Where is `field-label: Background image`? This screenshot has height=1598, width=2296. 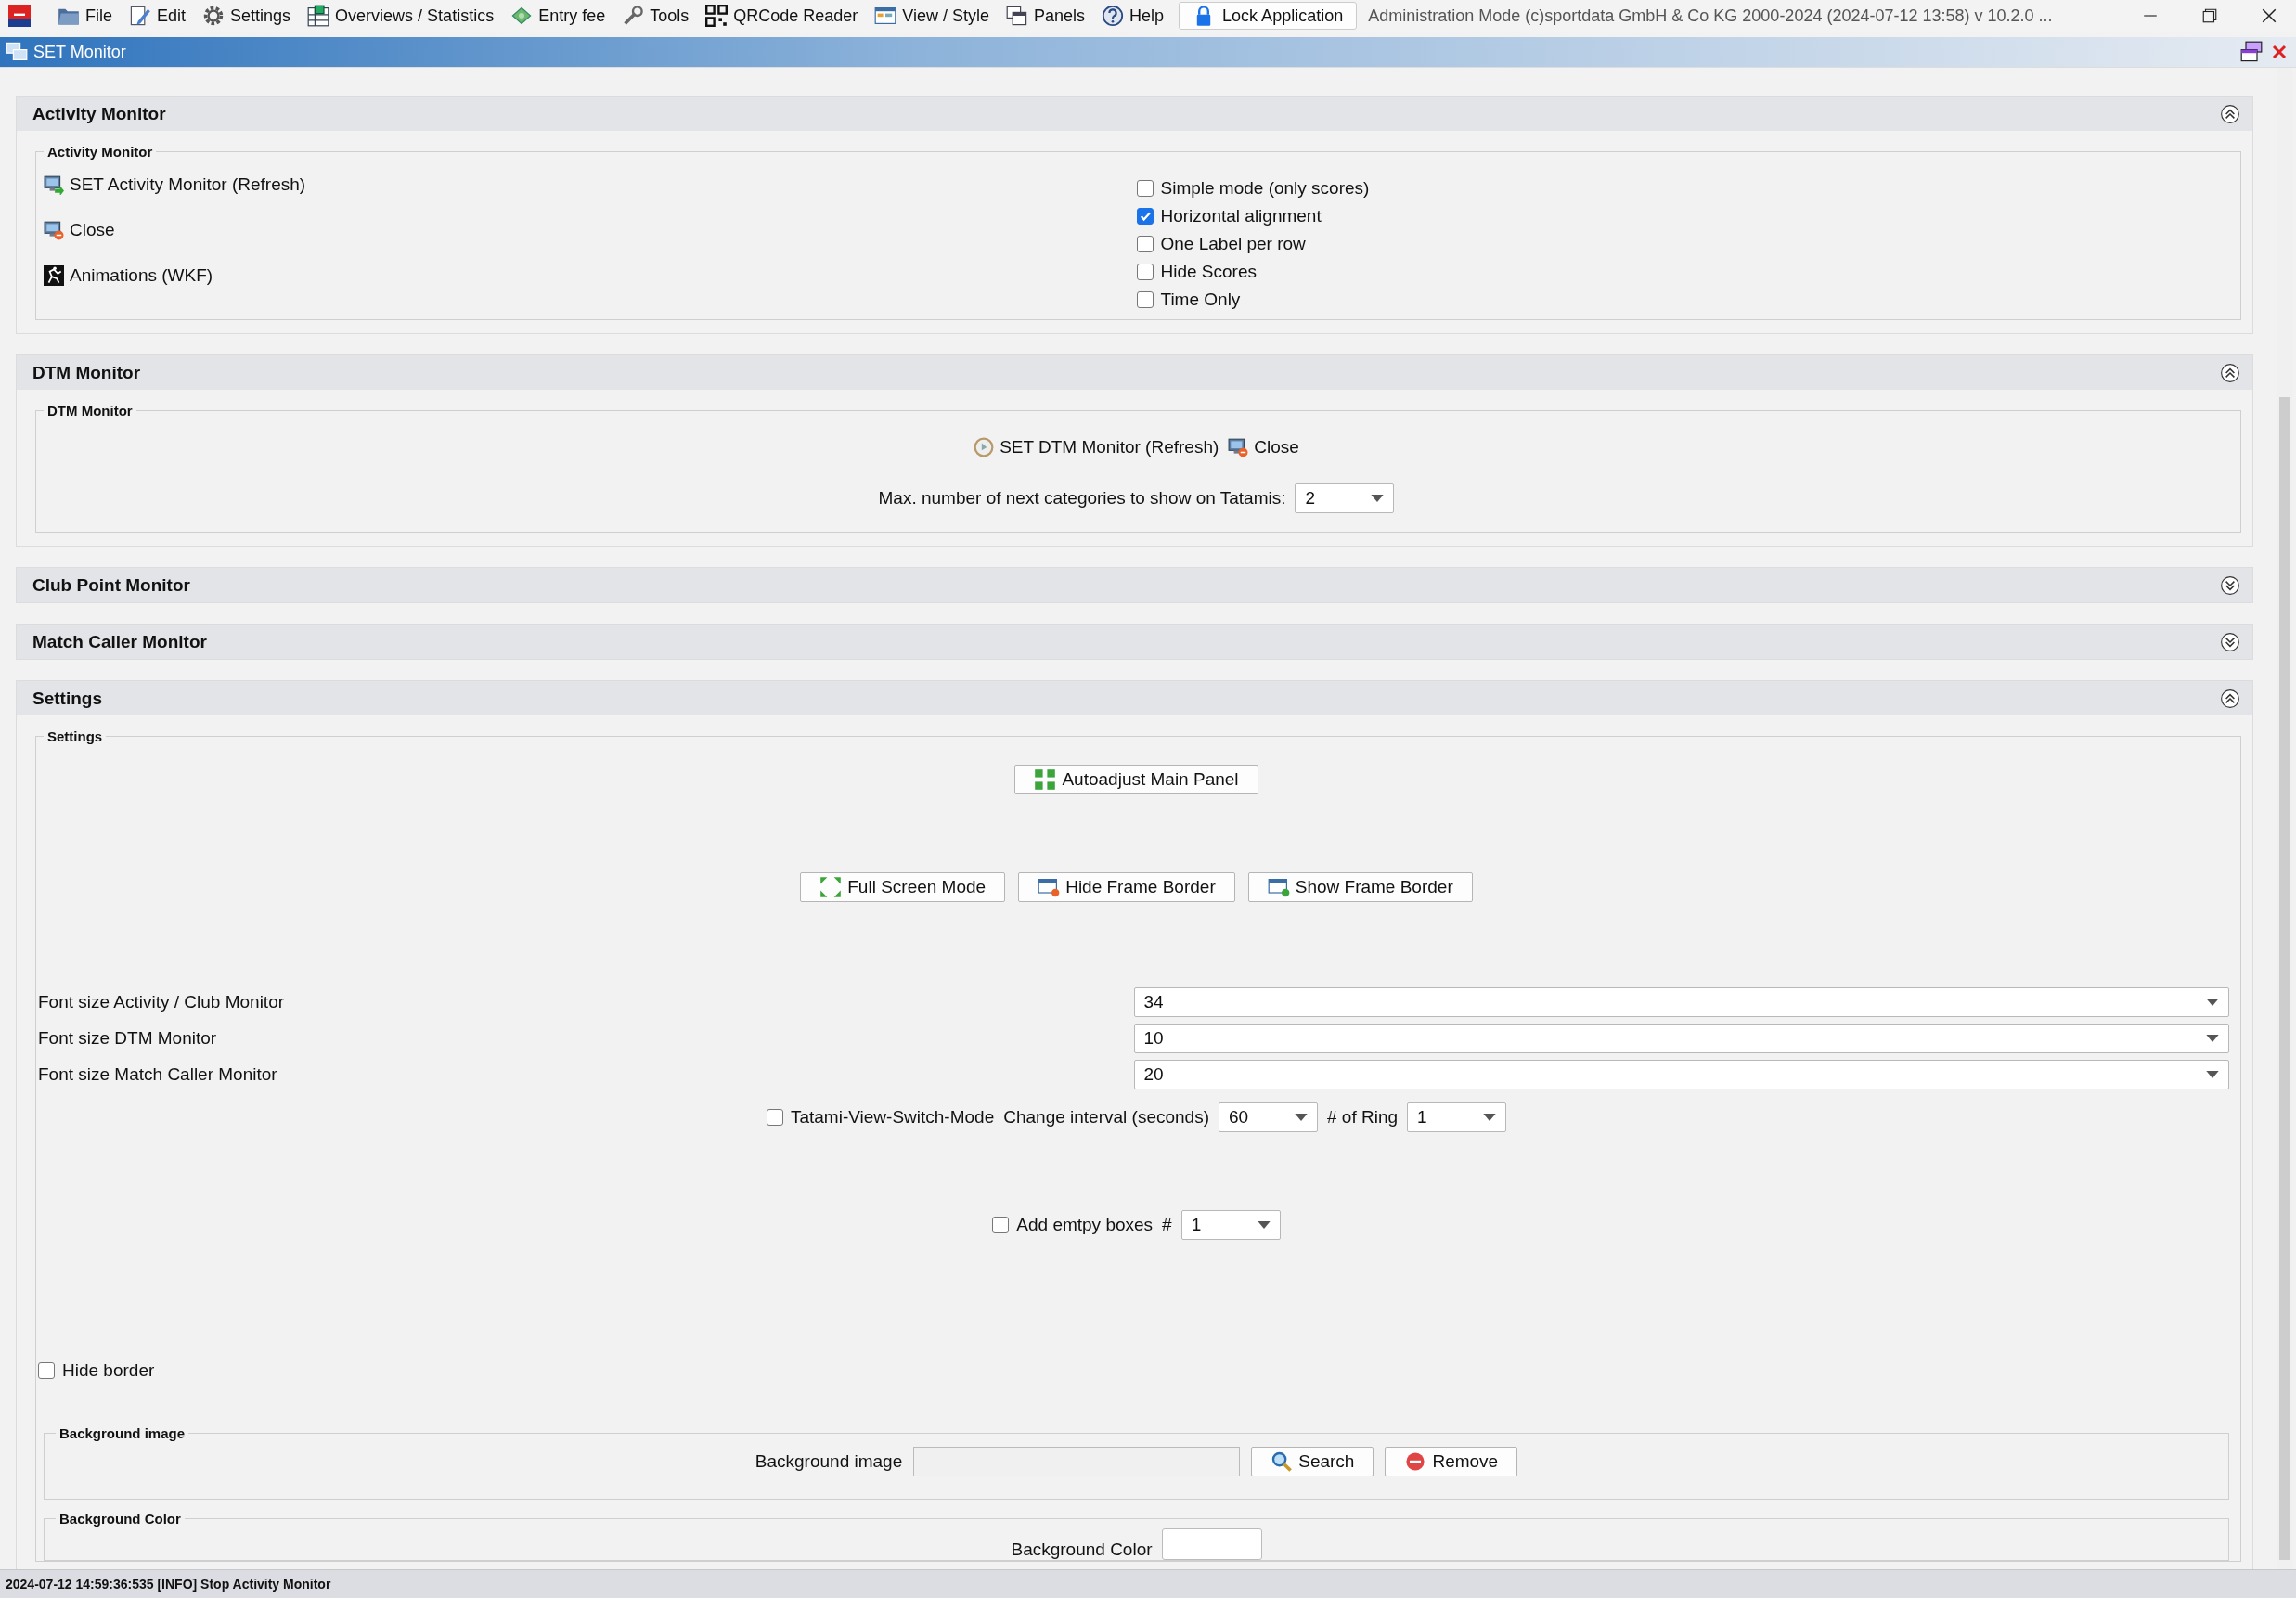
field-label: Background image is located at coordinates (829, 1461).